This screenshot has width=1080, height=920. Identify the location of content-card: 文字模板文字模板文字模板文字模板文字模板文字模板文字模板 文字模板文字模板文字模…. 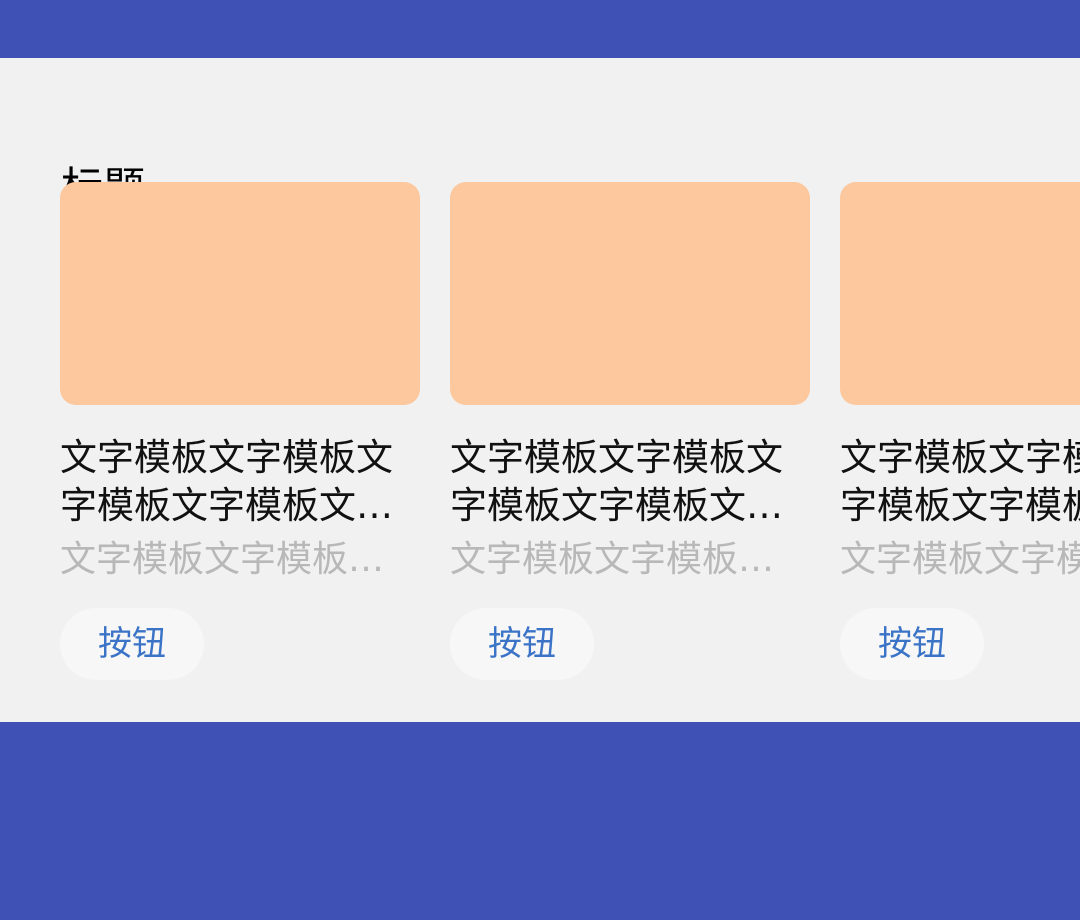
(960, 432).